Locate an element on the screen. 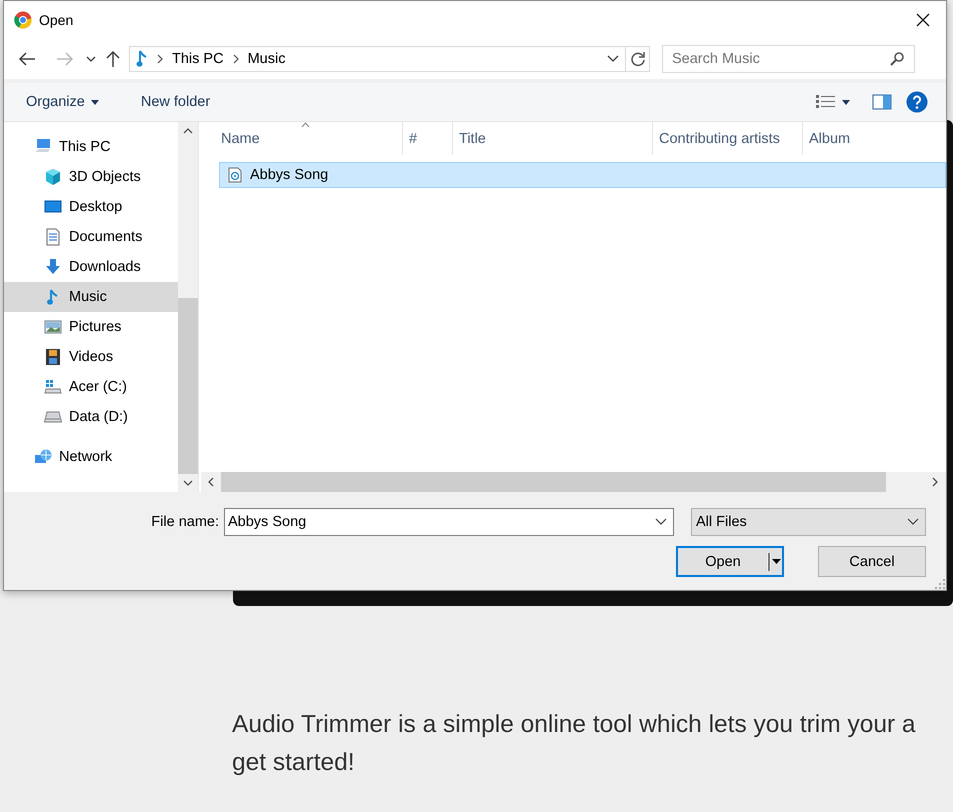 The image size is (953, 812). chevron-left-icon is located at coordinates (211, 482).